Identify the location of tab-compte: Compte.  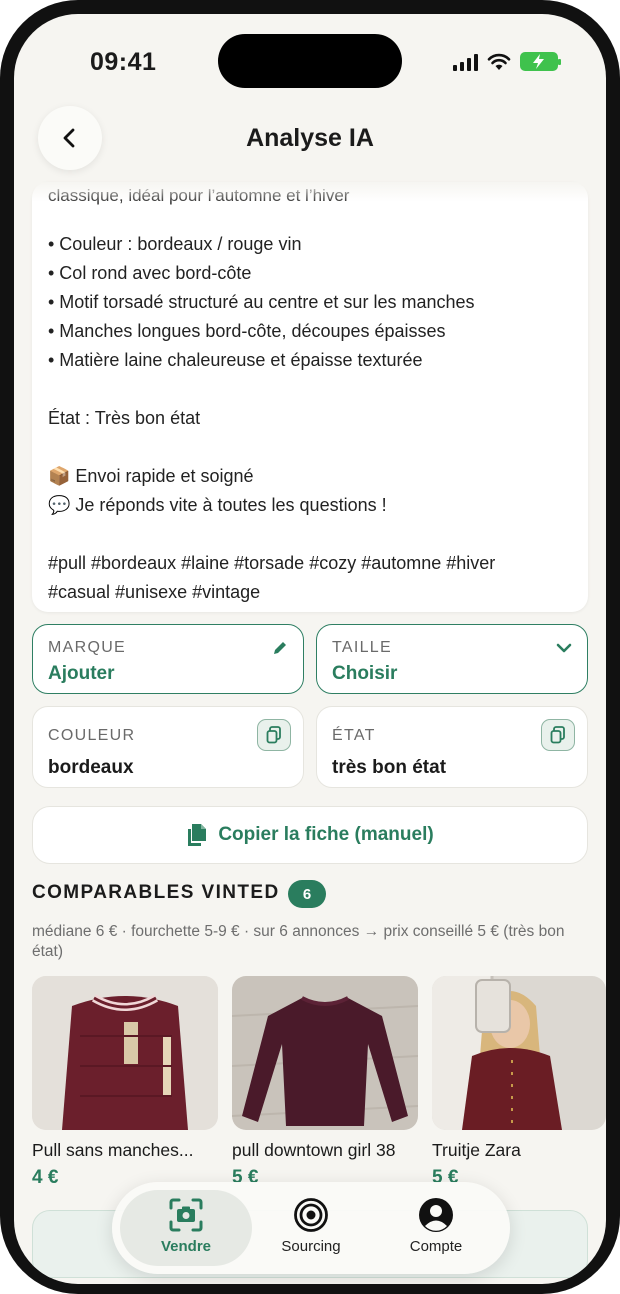
(436, 1228).